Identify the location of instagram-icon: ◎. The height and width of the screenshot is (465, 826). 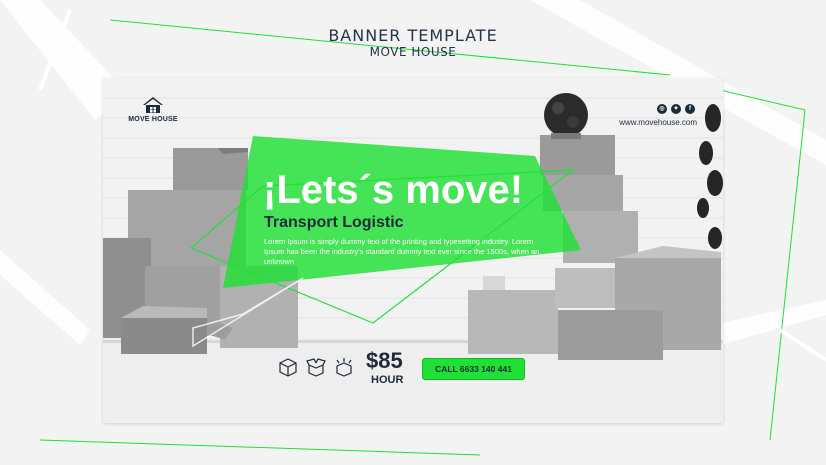
(662, 109).